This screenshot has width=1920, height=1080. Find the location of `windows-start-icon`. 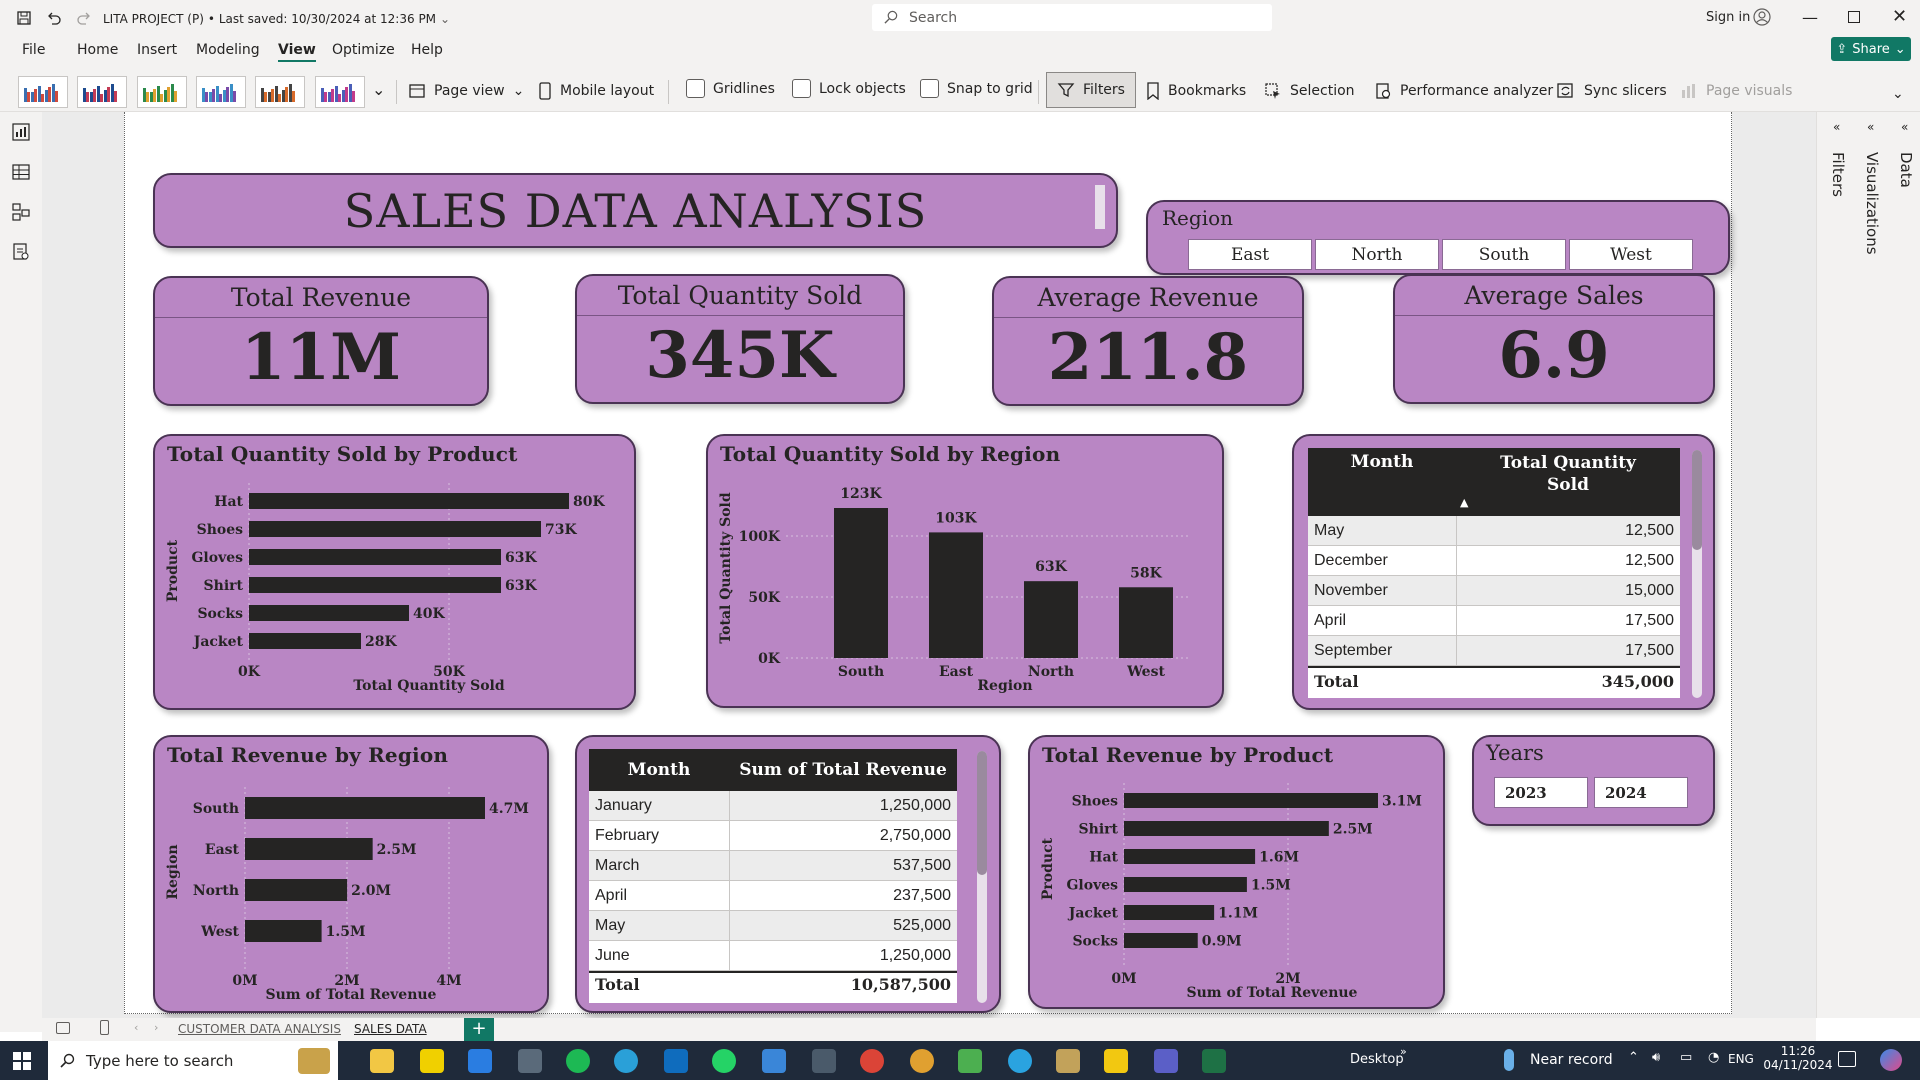

windows-start-icon is located at coordinates (22, 1061).